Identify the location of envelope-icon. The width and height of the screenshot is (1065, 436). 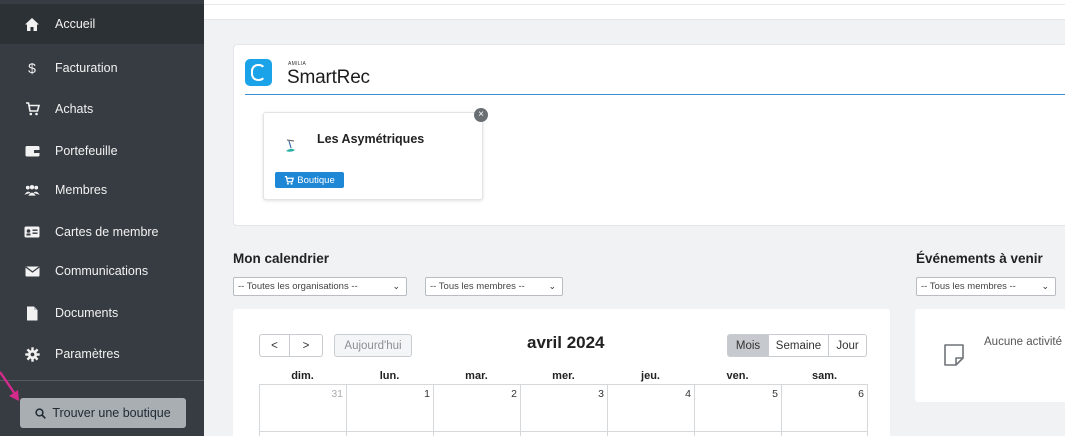
(32, 271).